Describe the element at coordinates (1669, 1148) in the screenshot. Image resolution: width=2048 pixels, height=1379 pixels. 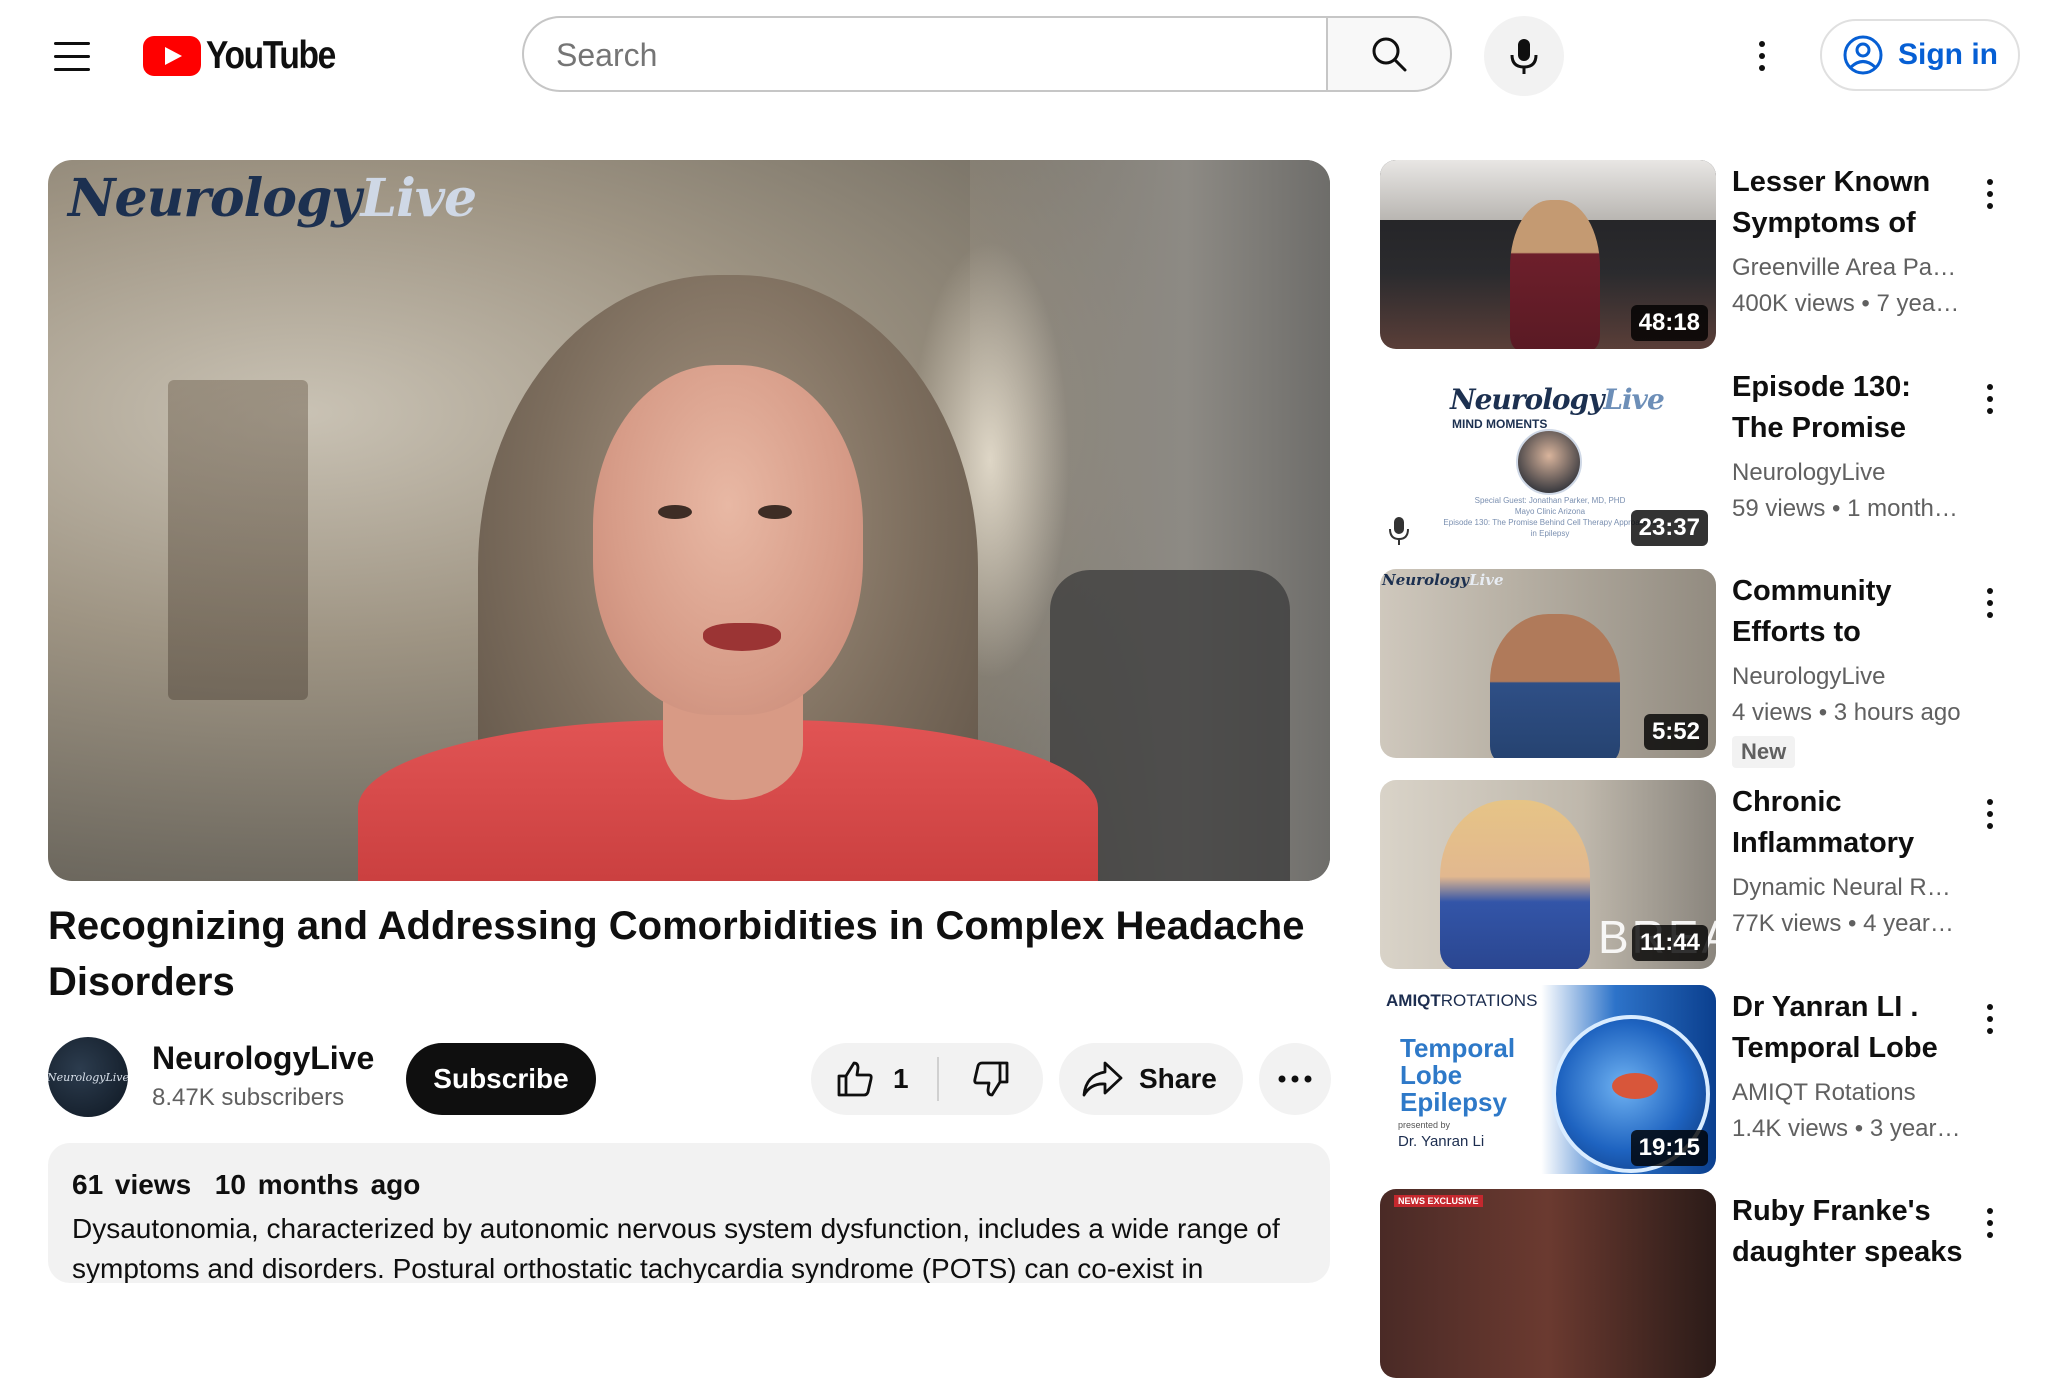
I see `duration-badge: 19:15` at that location.